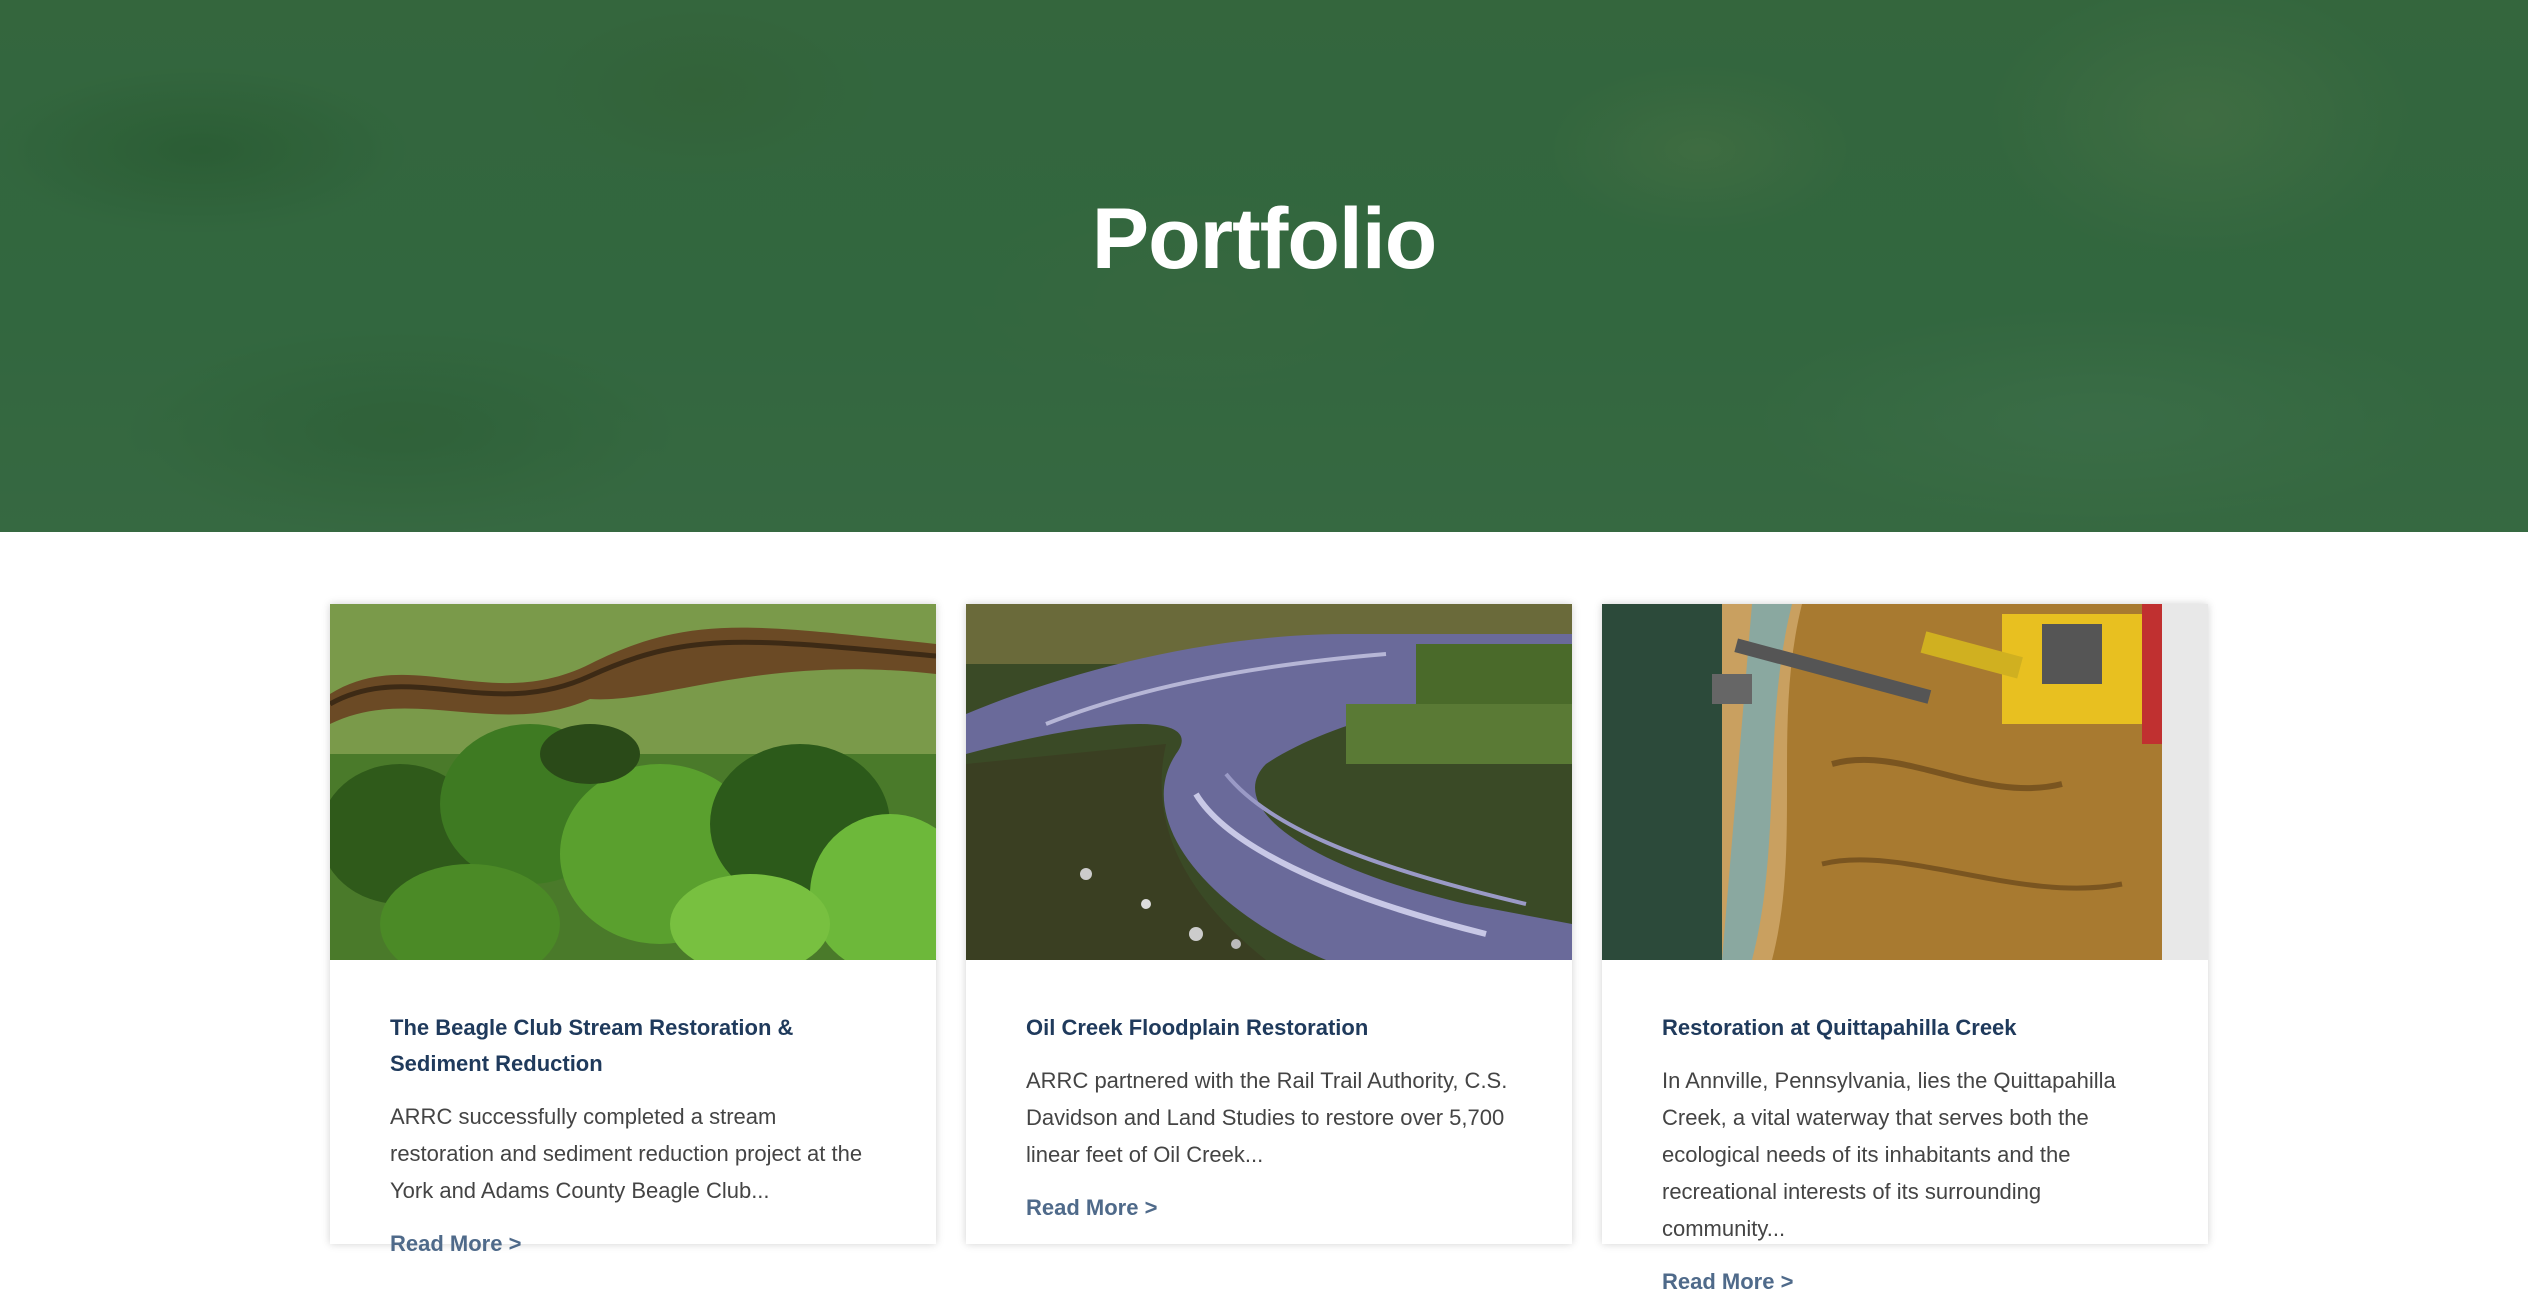 Image resolution: width=2528 pixels, height=1295 pixels. I want to click on page-title: Portfolio, so click(1264, 239).